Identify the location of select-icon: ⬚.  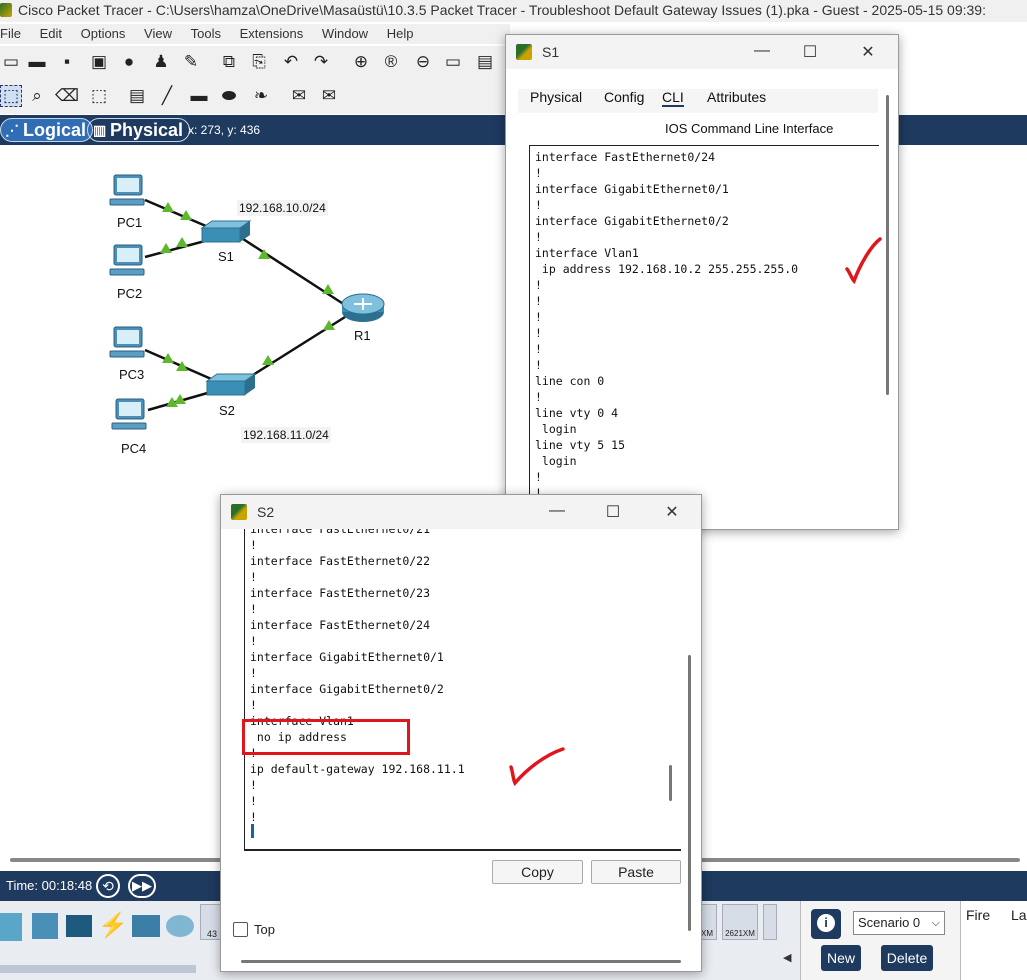
(11, 96).